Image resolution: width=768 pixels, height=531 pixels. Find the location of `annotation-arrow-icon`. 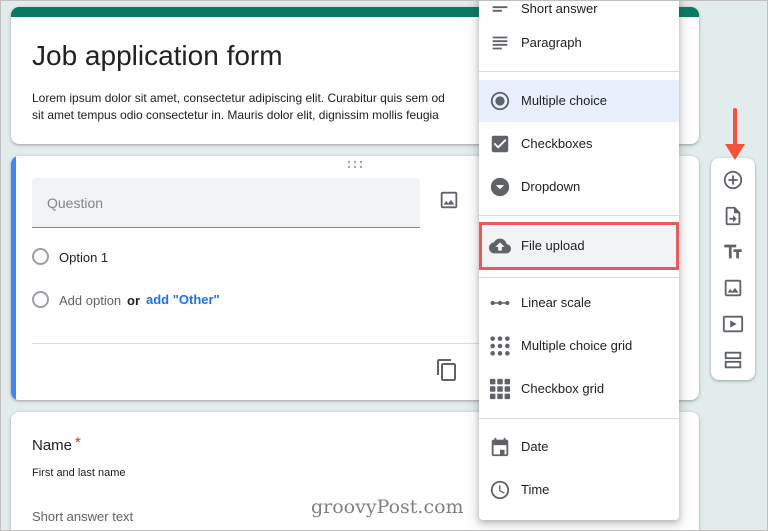

annotation-arrow-icon is located at coordinates (735, 134).